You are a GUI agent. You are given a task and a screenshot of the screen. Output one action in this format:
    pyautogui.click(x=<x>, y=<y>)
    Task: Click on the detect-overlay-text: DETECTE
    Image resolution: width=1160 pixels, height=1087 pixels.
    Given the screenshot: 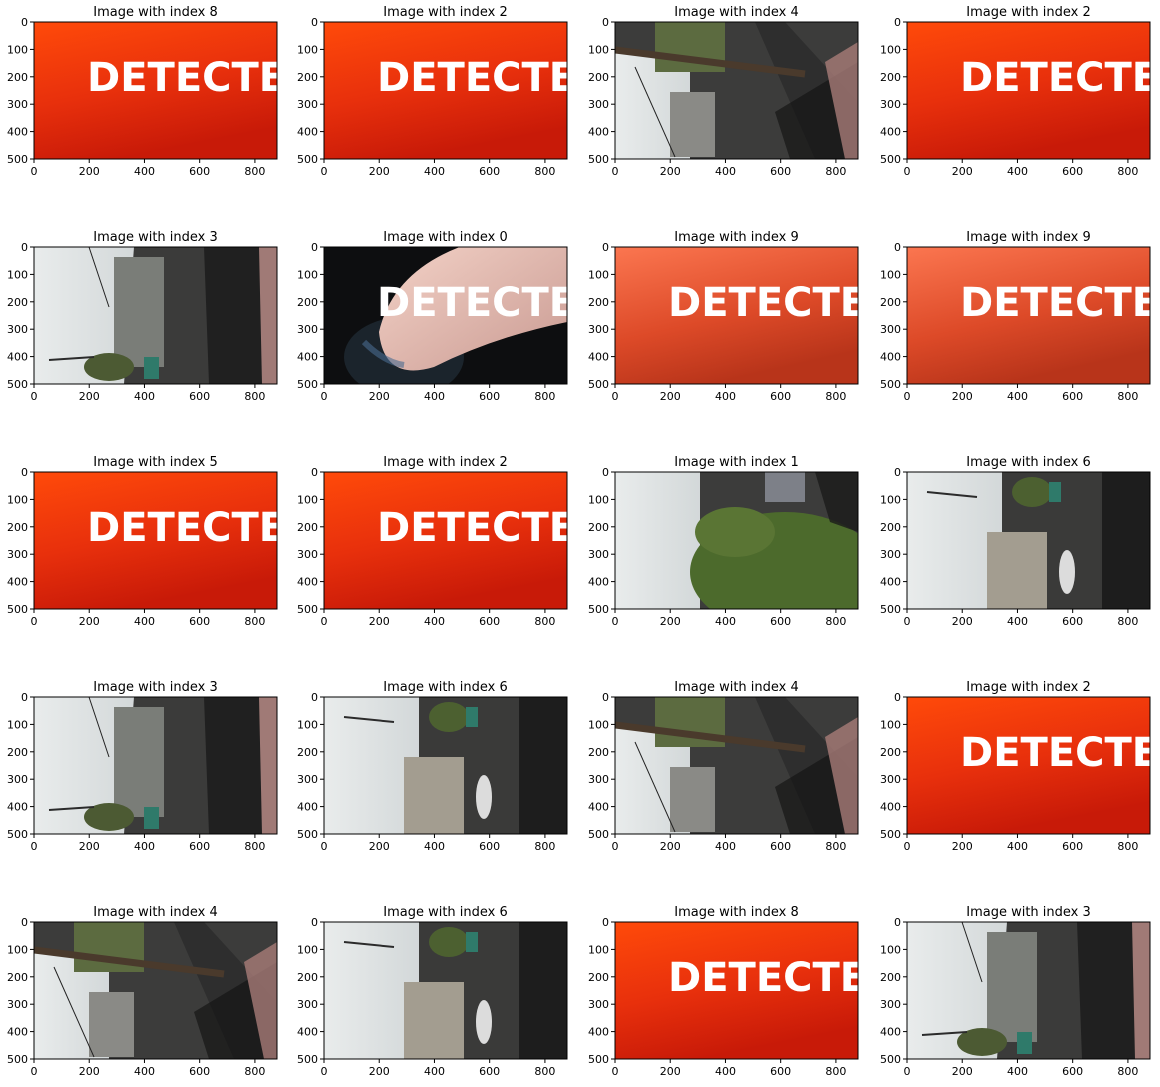 What is the action you would take?
    pyautogui.click(x=1059, y=303)
    